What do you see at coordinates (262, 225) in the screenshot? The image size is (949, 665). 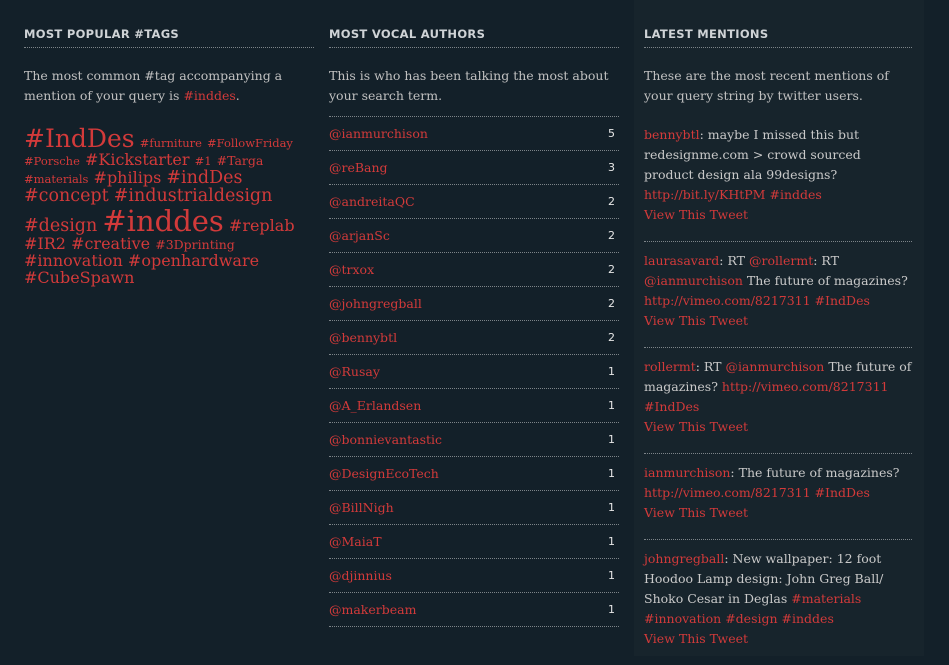 I see `tag-link: #replab` at bounding box center [262, 225].